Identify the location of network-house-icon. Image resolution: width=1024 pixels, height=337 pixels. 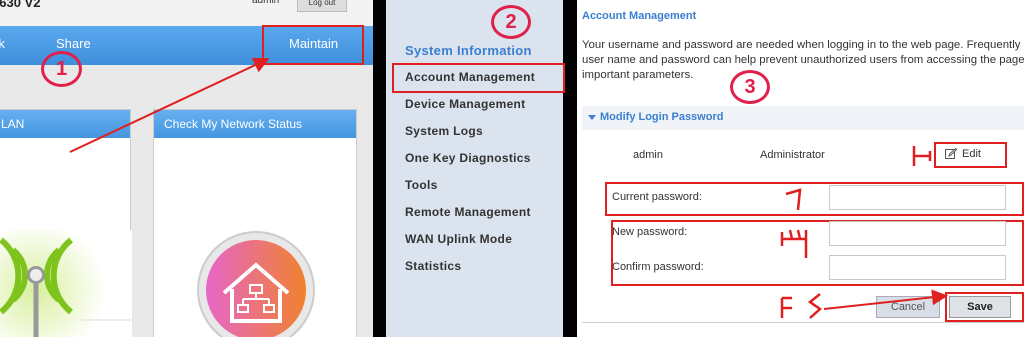
(256, 284).